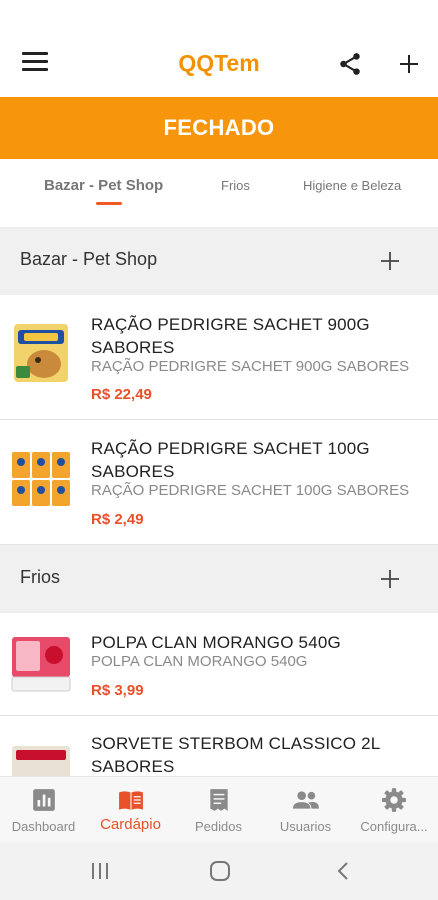 This screenshot has width=438, height=900. What do you see at coordinates (219, 261) in the screenshot?
I see `section-header-bazar-pet-shop: Bazar - Pet Shop` at bounding box center [219, 261].